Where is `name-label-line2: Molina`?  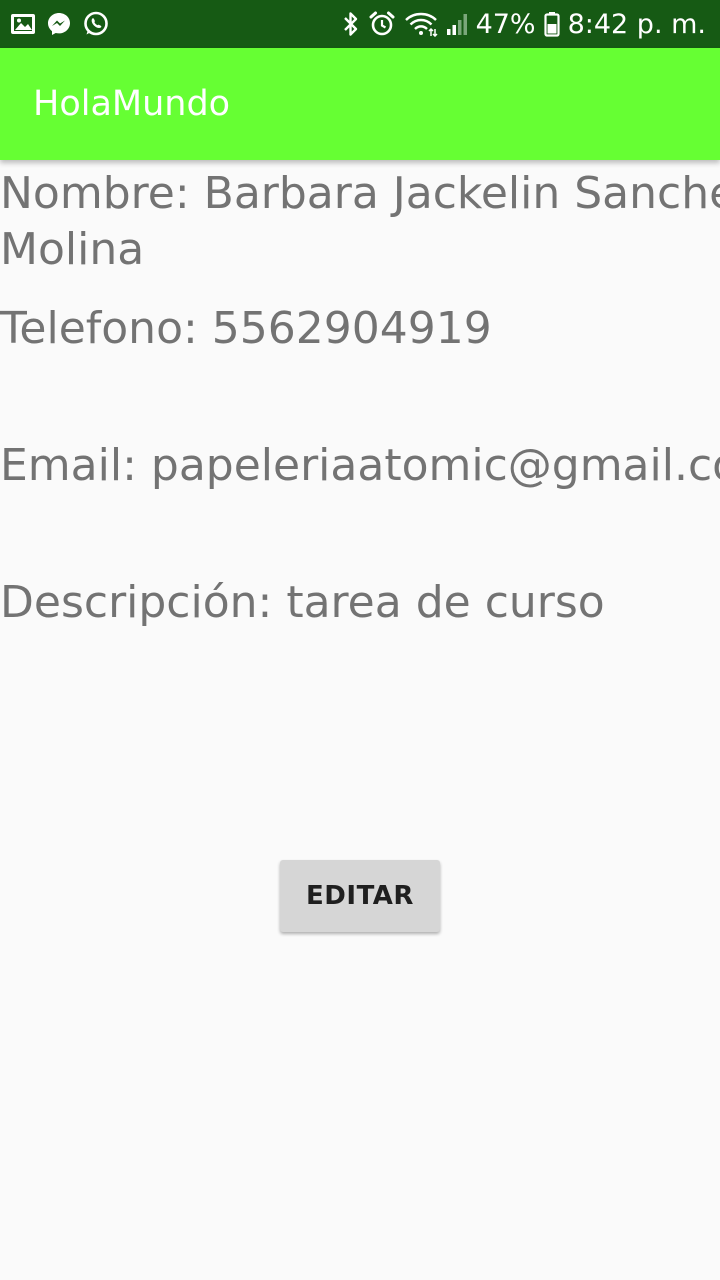
name-label-line2: Molina is located at coordinates (72, 249).